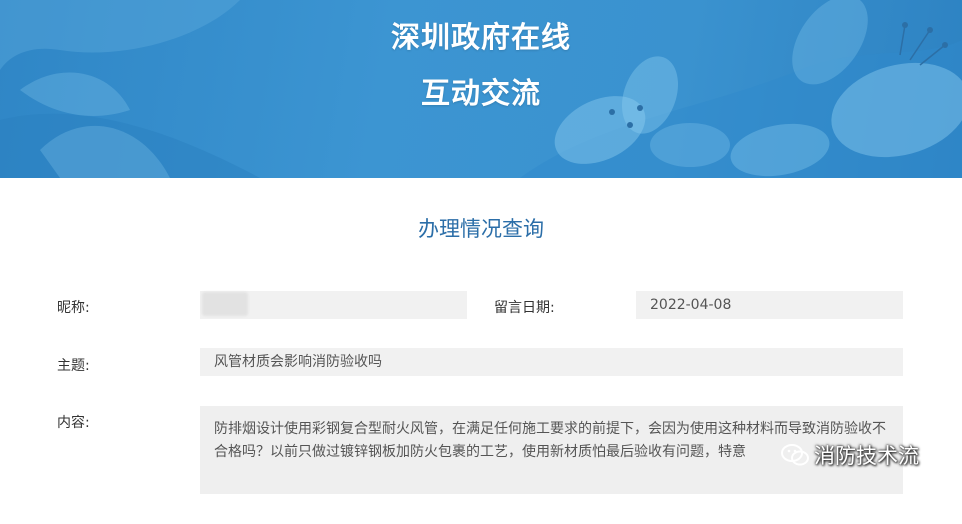 This screenshot has width=962, height=524. What do you see at coordinates (73, 308) in the screenshot?
I see `nickname-label: 昵称:` at bounding box center [73, 308].